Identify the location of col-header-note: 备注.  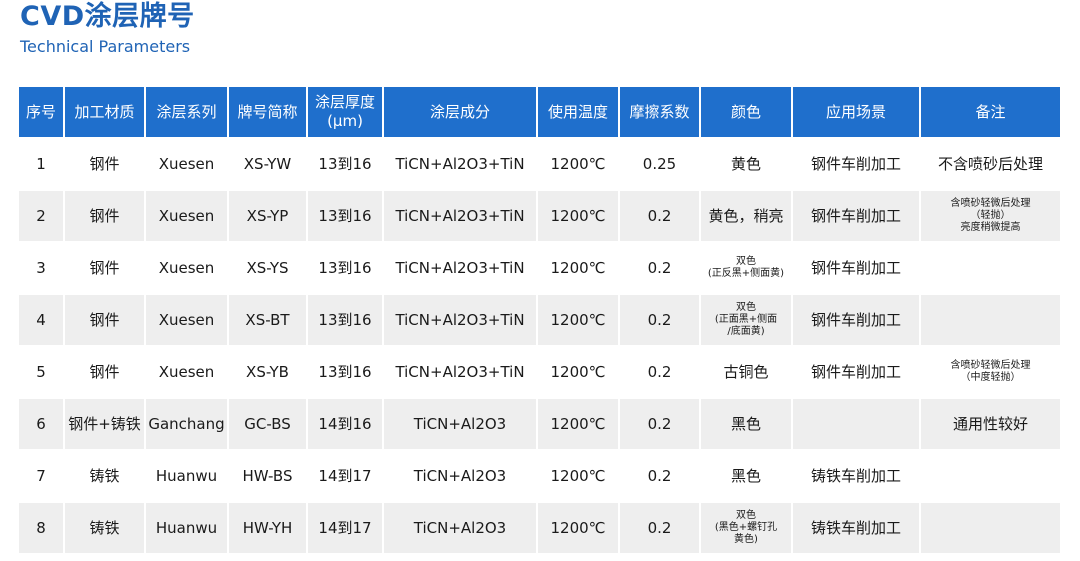
(990, 112).